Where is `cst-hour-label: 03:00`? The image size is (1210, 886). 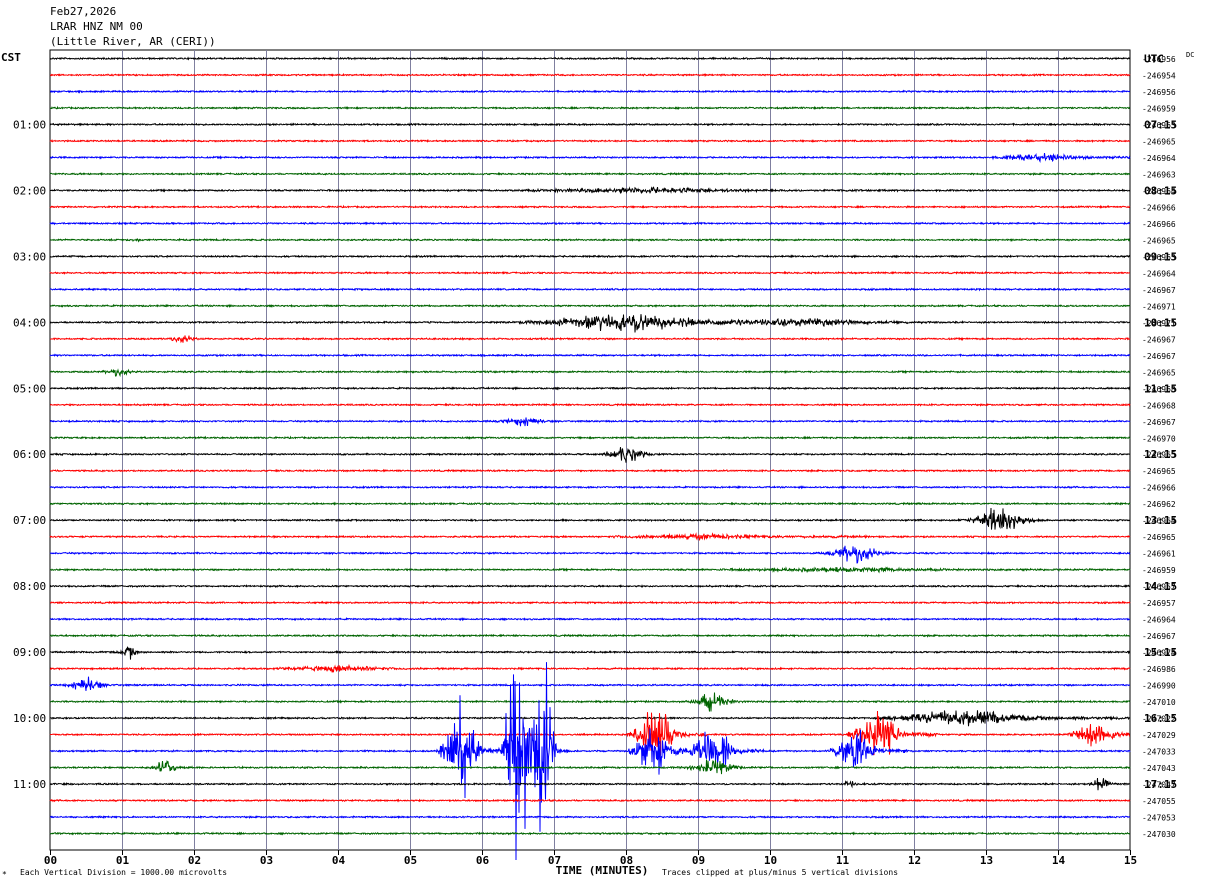
cst-hour-label: 03:00 is located at coordinates (29, 256).